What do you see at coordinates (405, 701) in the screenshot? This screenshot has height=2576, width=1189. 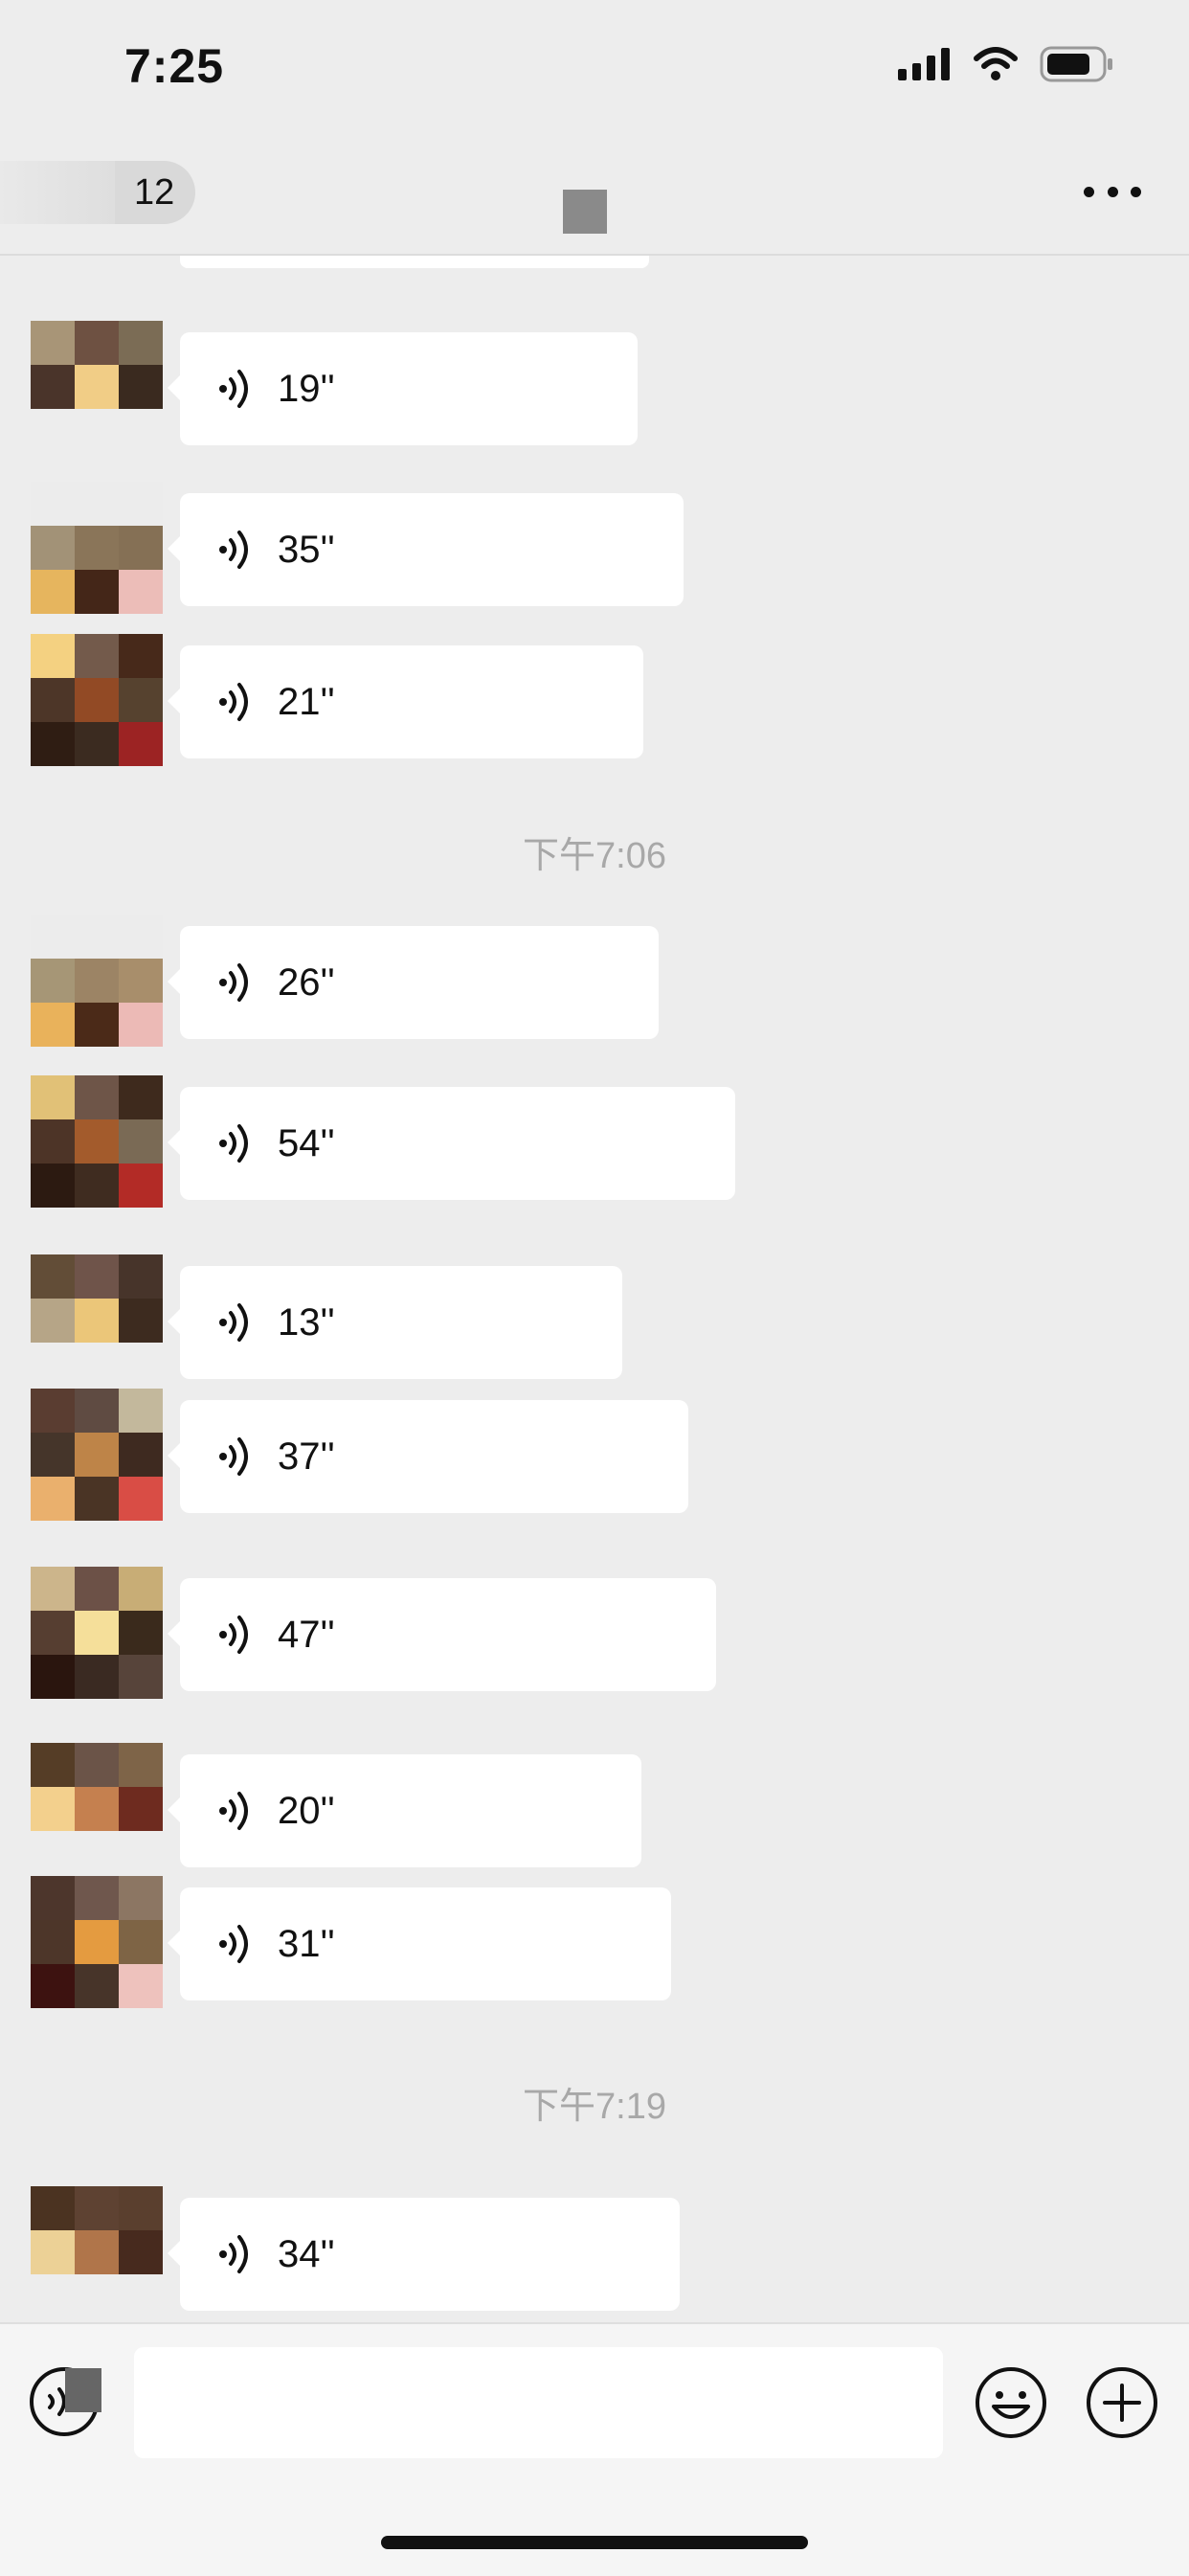 I see `voice-message-bubble: 21''` at bounding box center [405, 701].